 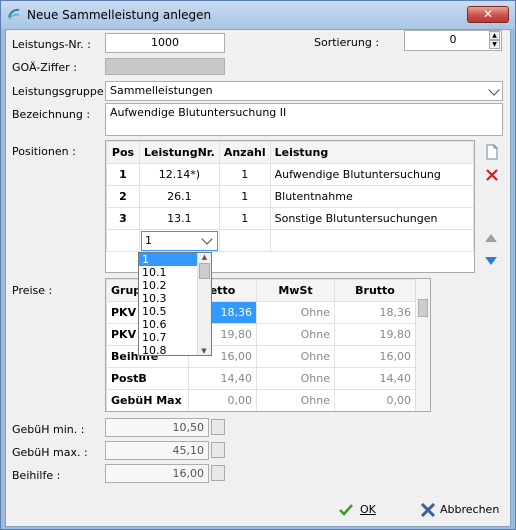 I want to click on sortierung-spinner: ▲ ▼, so click(x=494, y=40).